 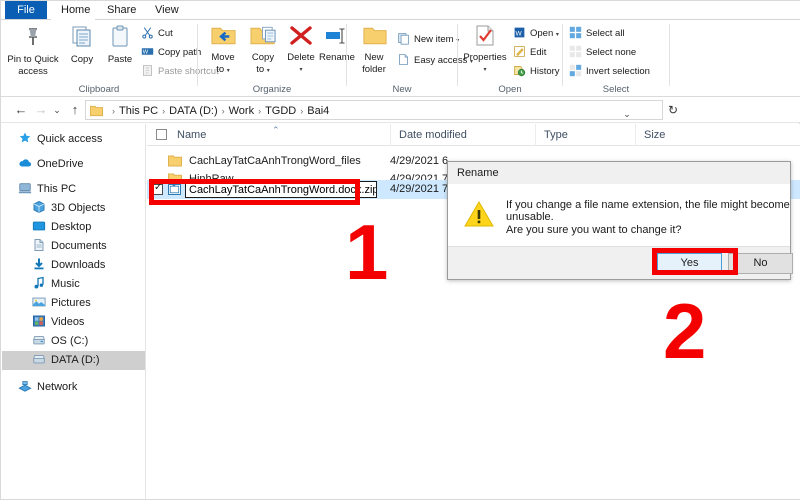 What do you see at coordinates (82, 44) in the screenshot?
I see `copy-button: Copy` at bounding box center [82, 44].